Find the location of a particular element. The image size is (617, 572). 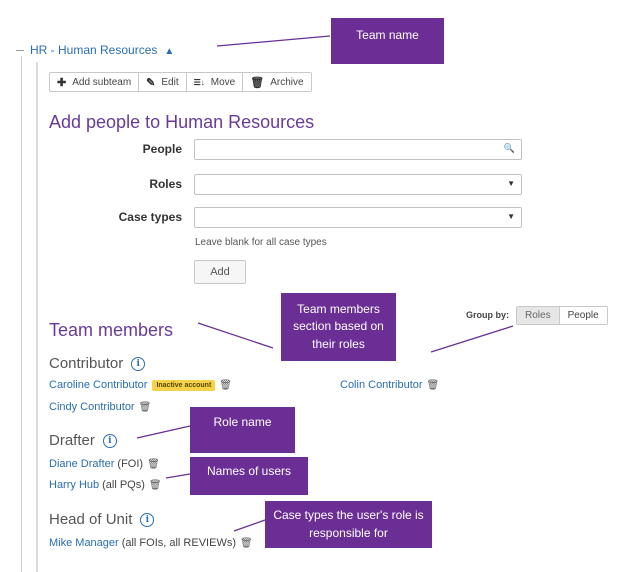

callout-names-of-users: Names of users is located at coordinates (249, 476).